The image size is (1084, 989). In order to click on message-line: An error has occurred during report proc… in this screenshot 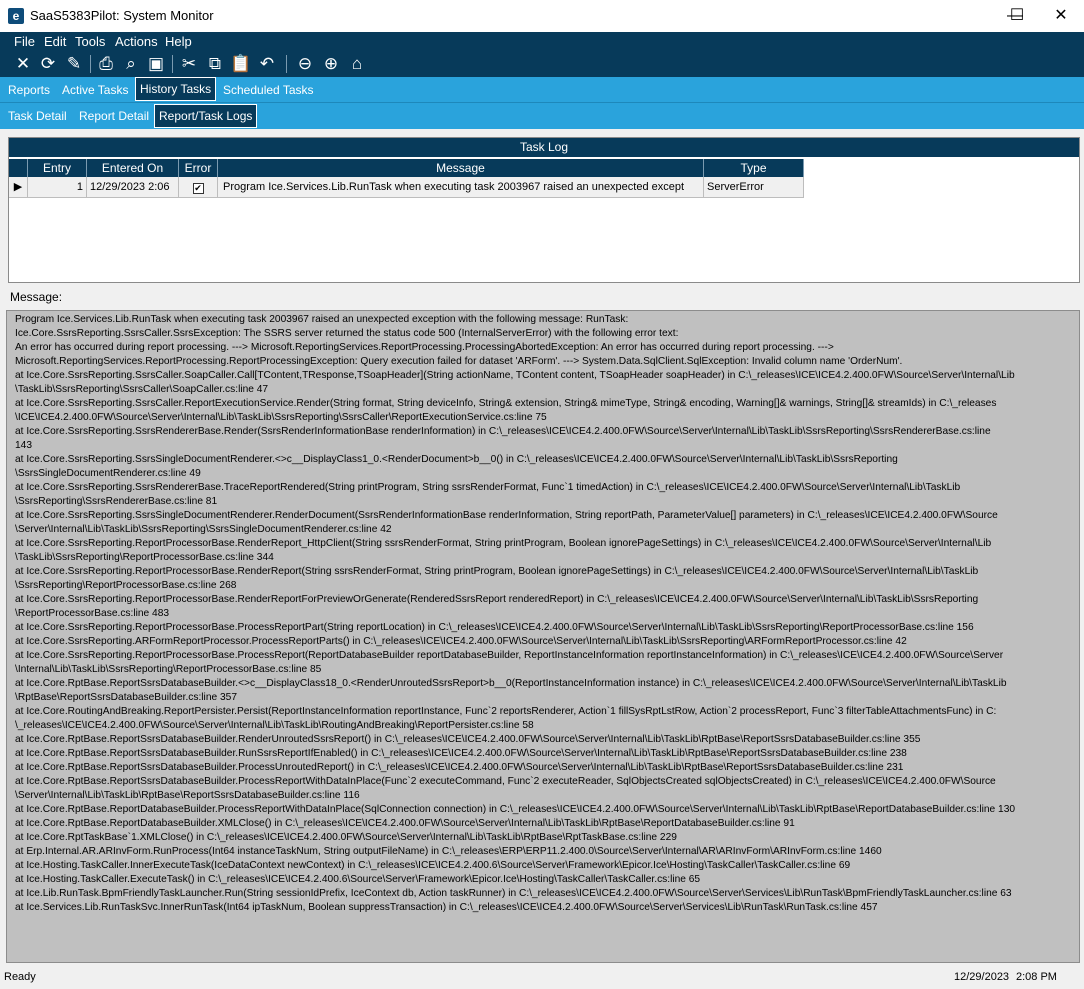, I will do `click(424, 347)`.